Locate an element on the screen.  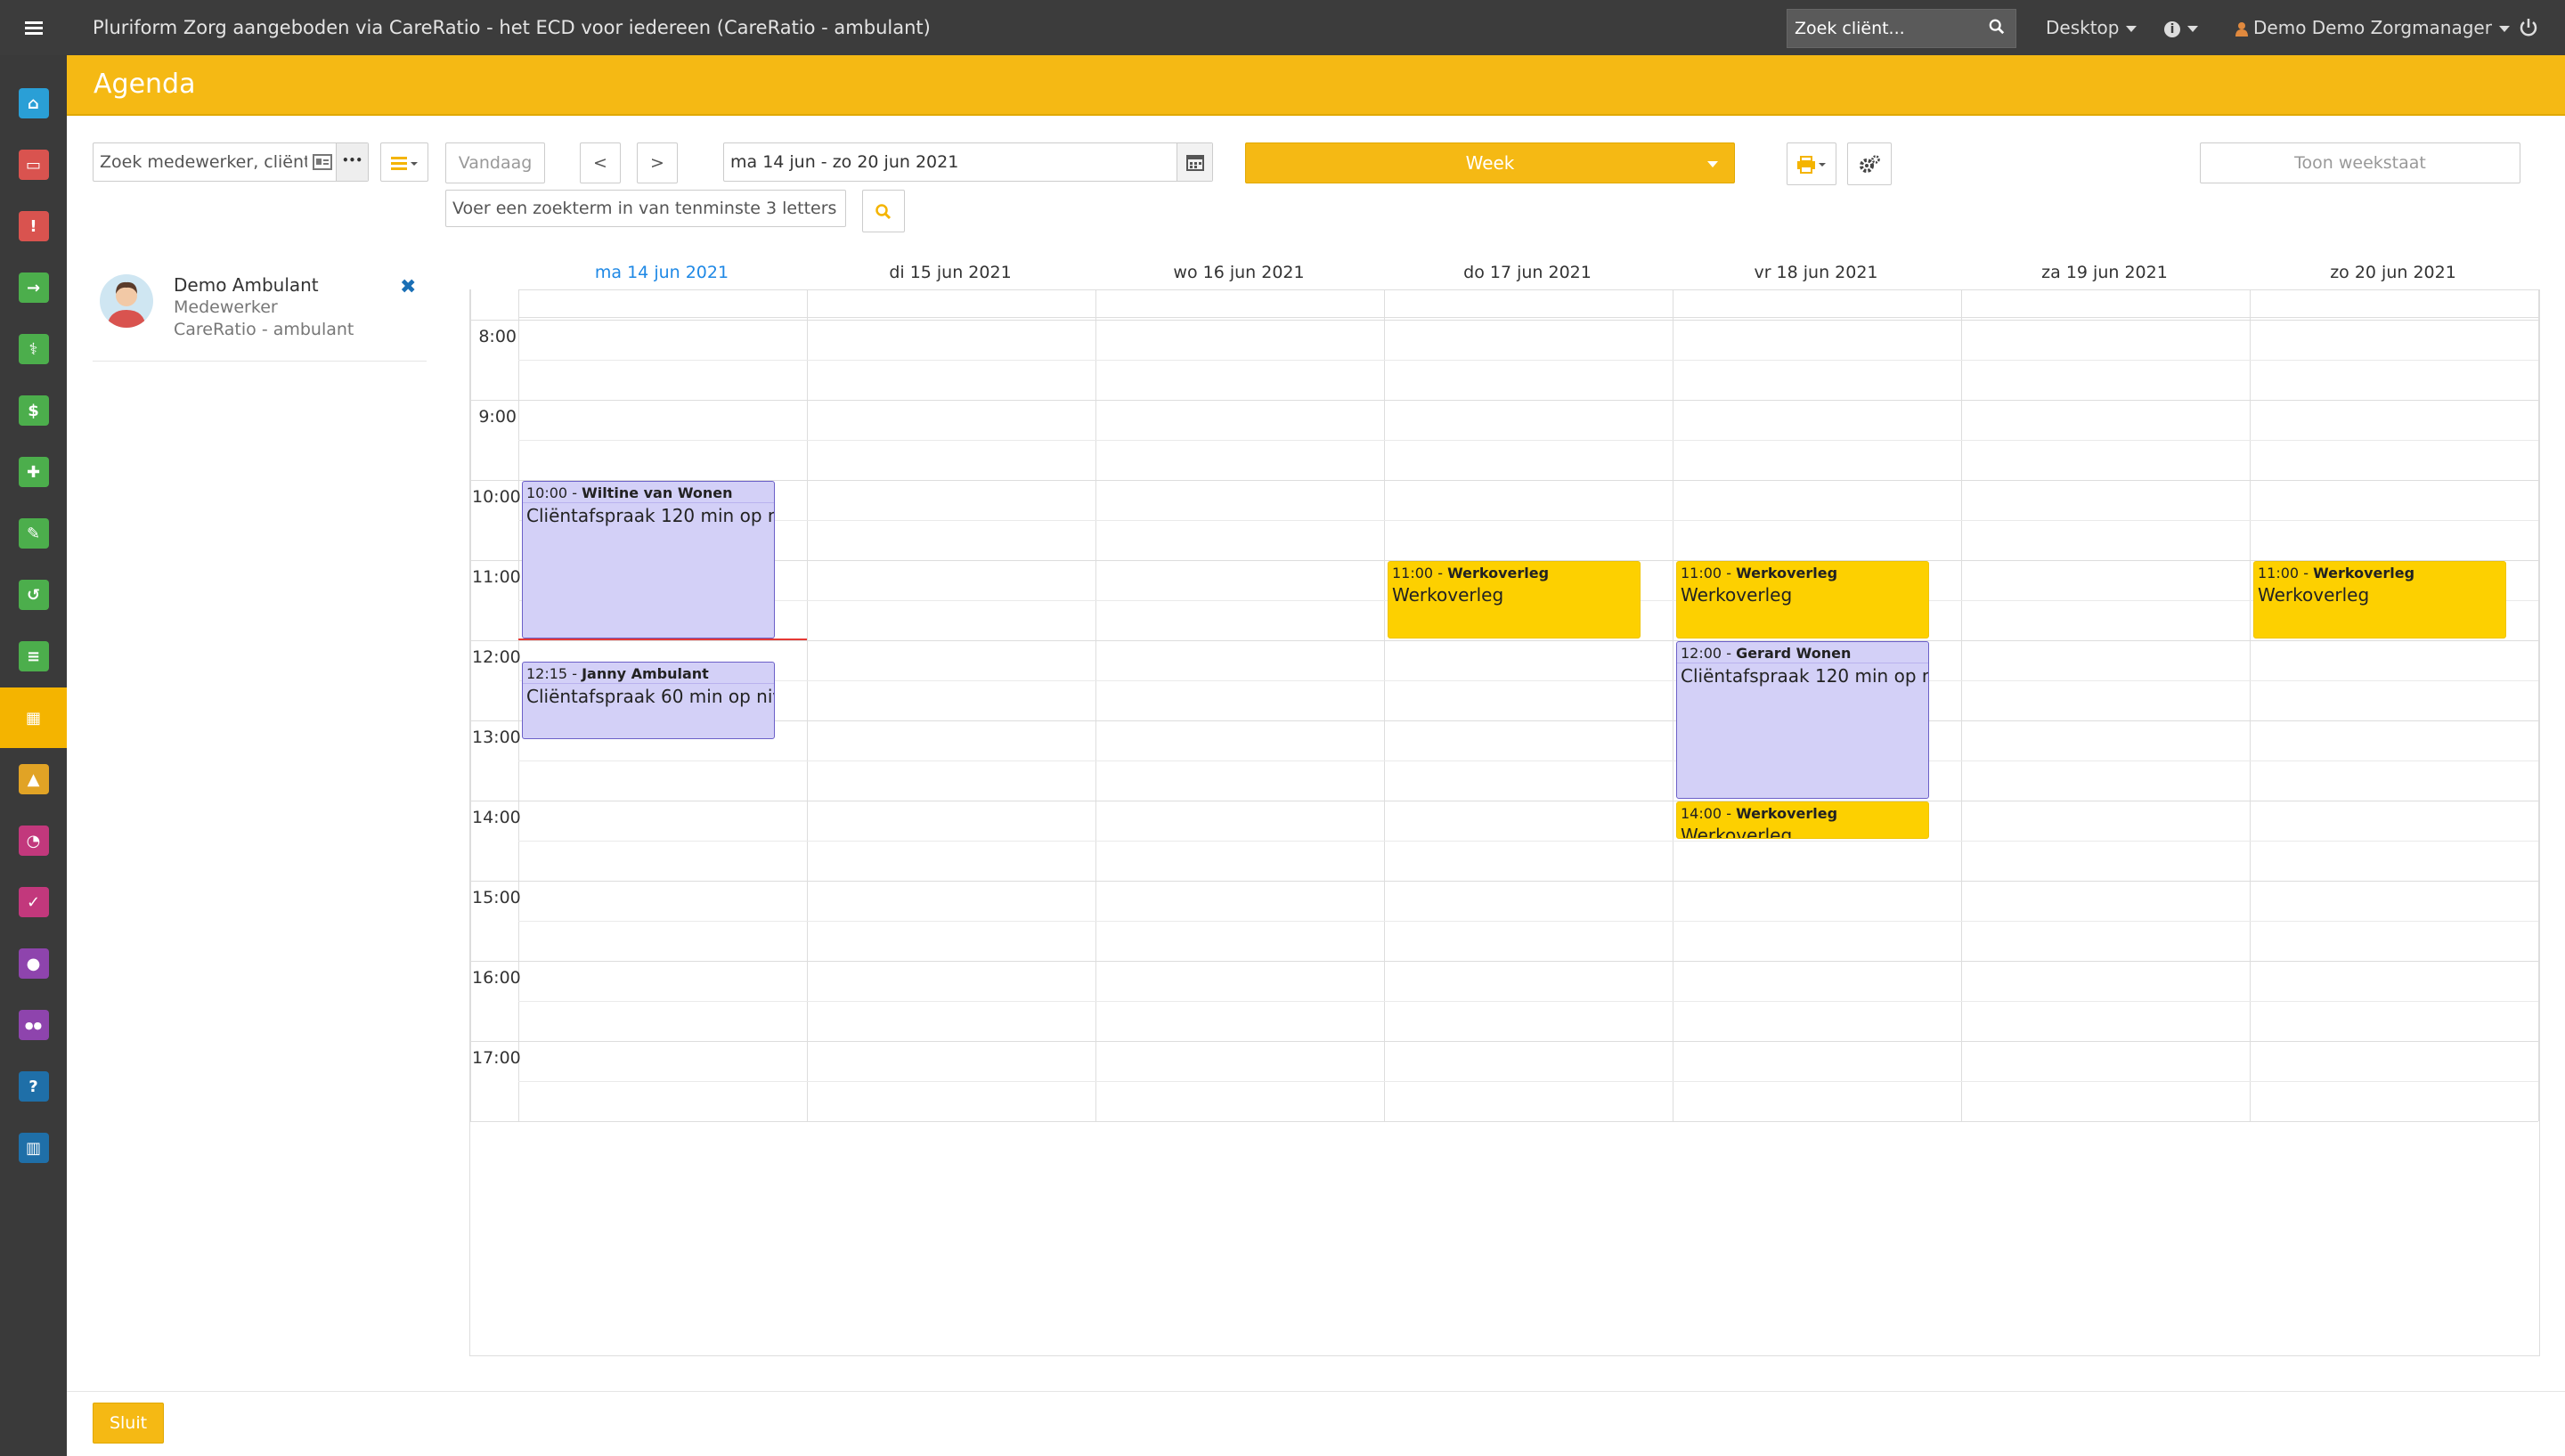
print-button is located at coordinates (1811, 163).